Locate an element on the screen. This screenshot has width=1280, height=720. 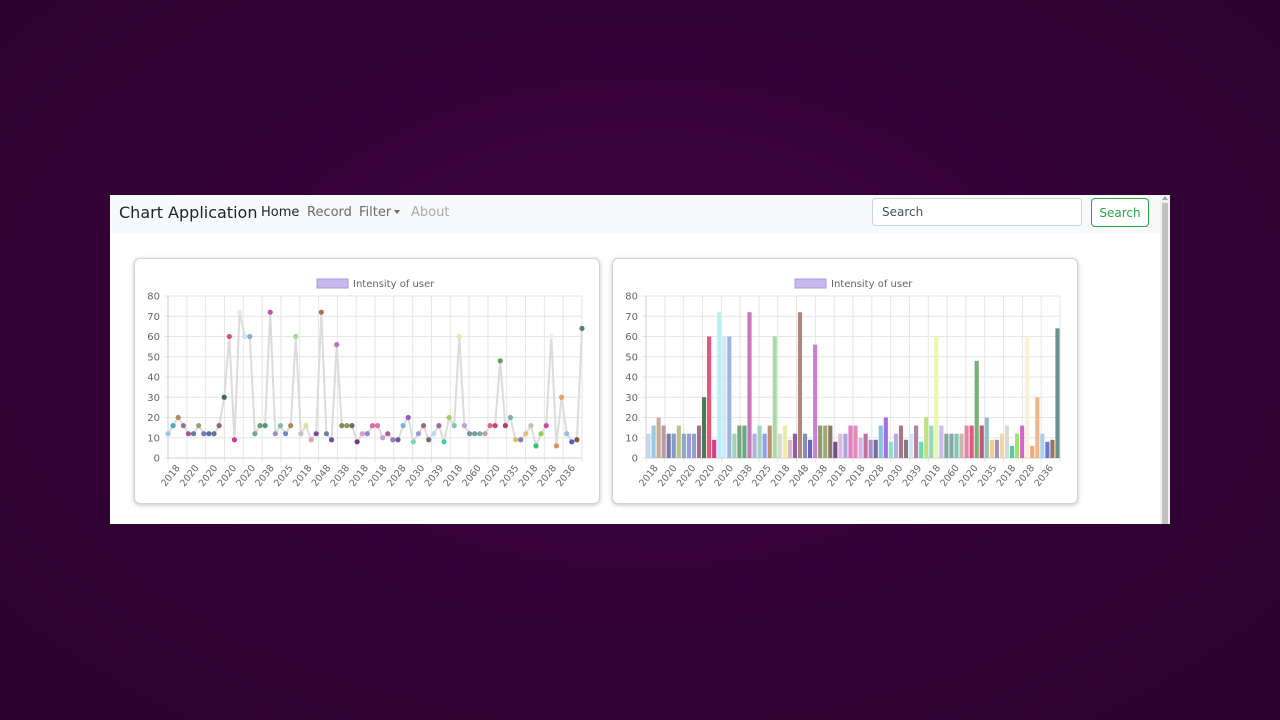
x-tick-label: 2048 is located at coordinates (322, 476).